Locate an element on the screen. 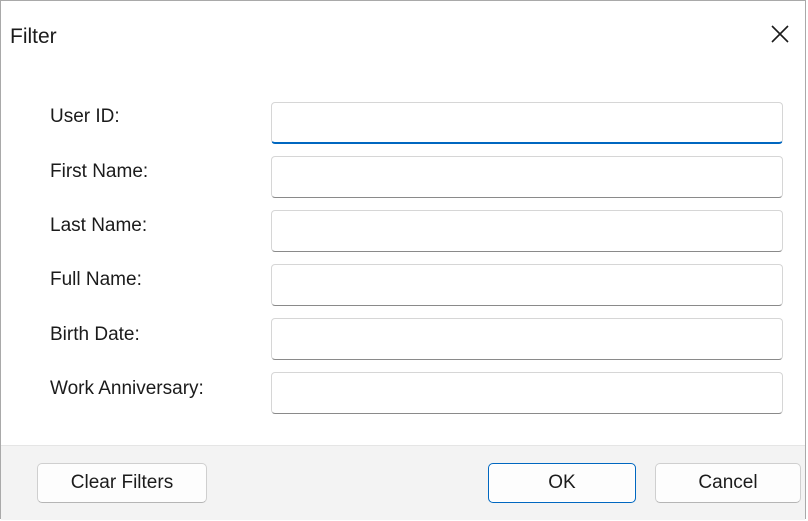  user-id-input is located at coordinates (527, 123).